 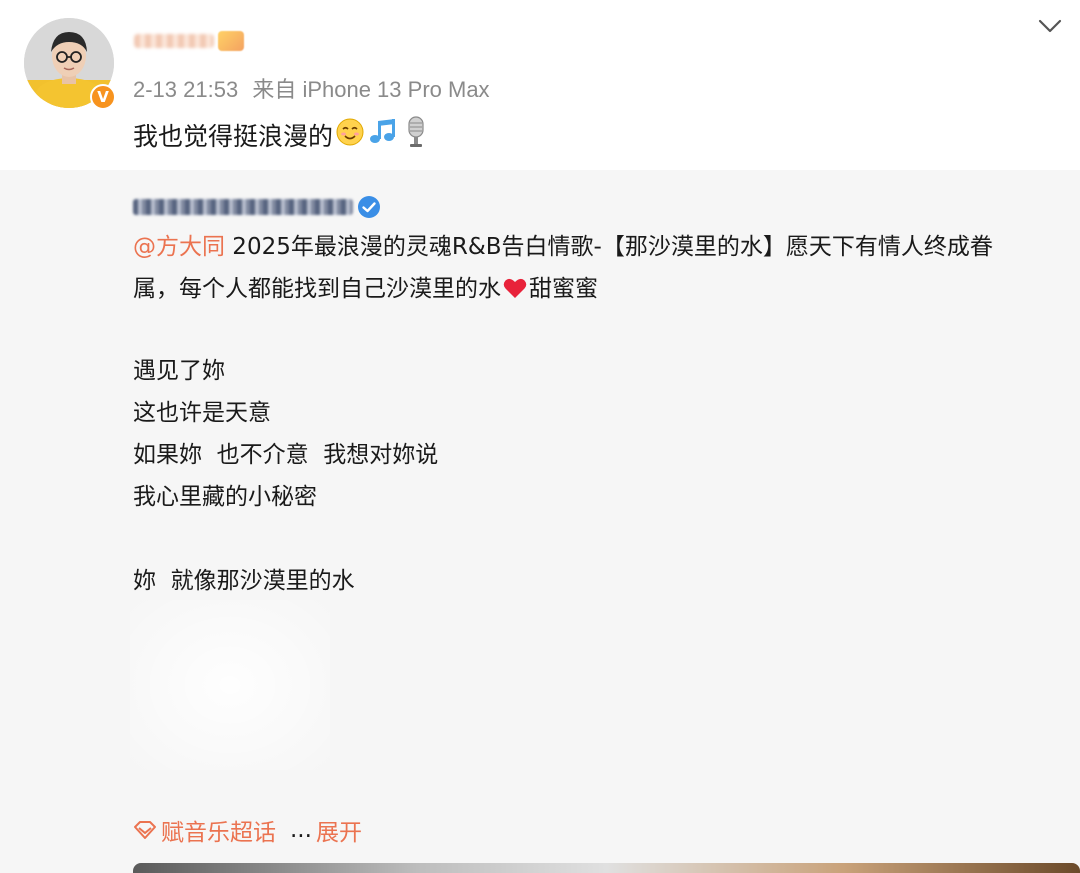 I want to click on repost-author-obscured, so click(x=243, y=207).